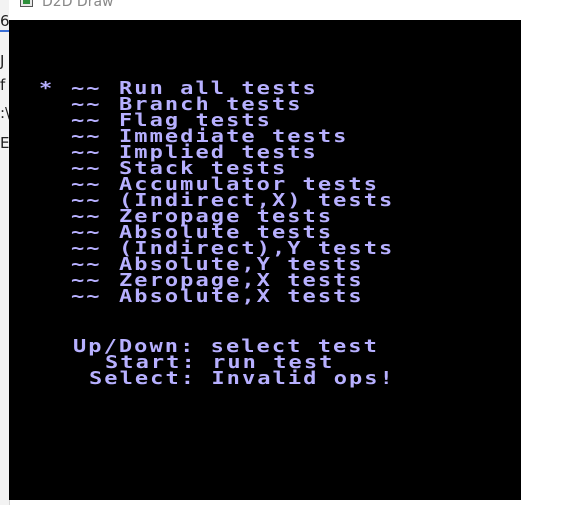 This screenshot has width=561, height=505. Describe the element at coordinates (285, 10) in the screenshot. I see `window-titlebar: D2D Draw` at that location.